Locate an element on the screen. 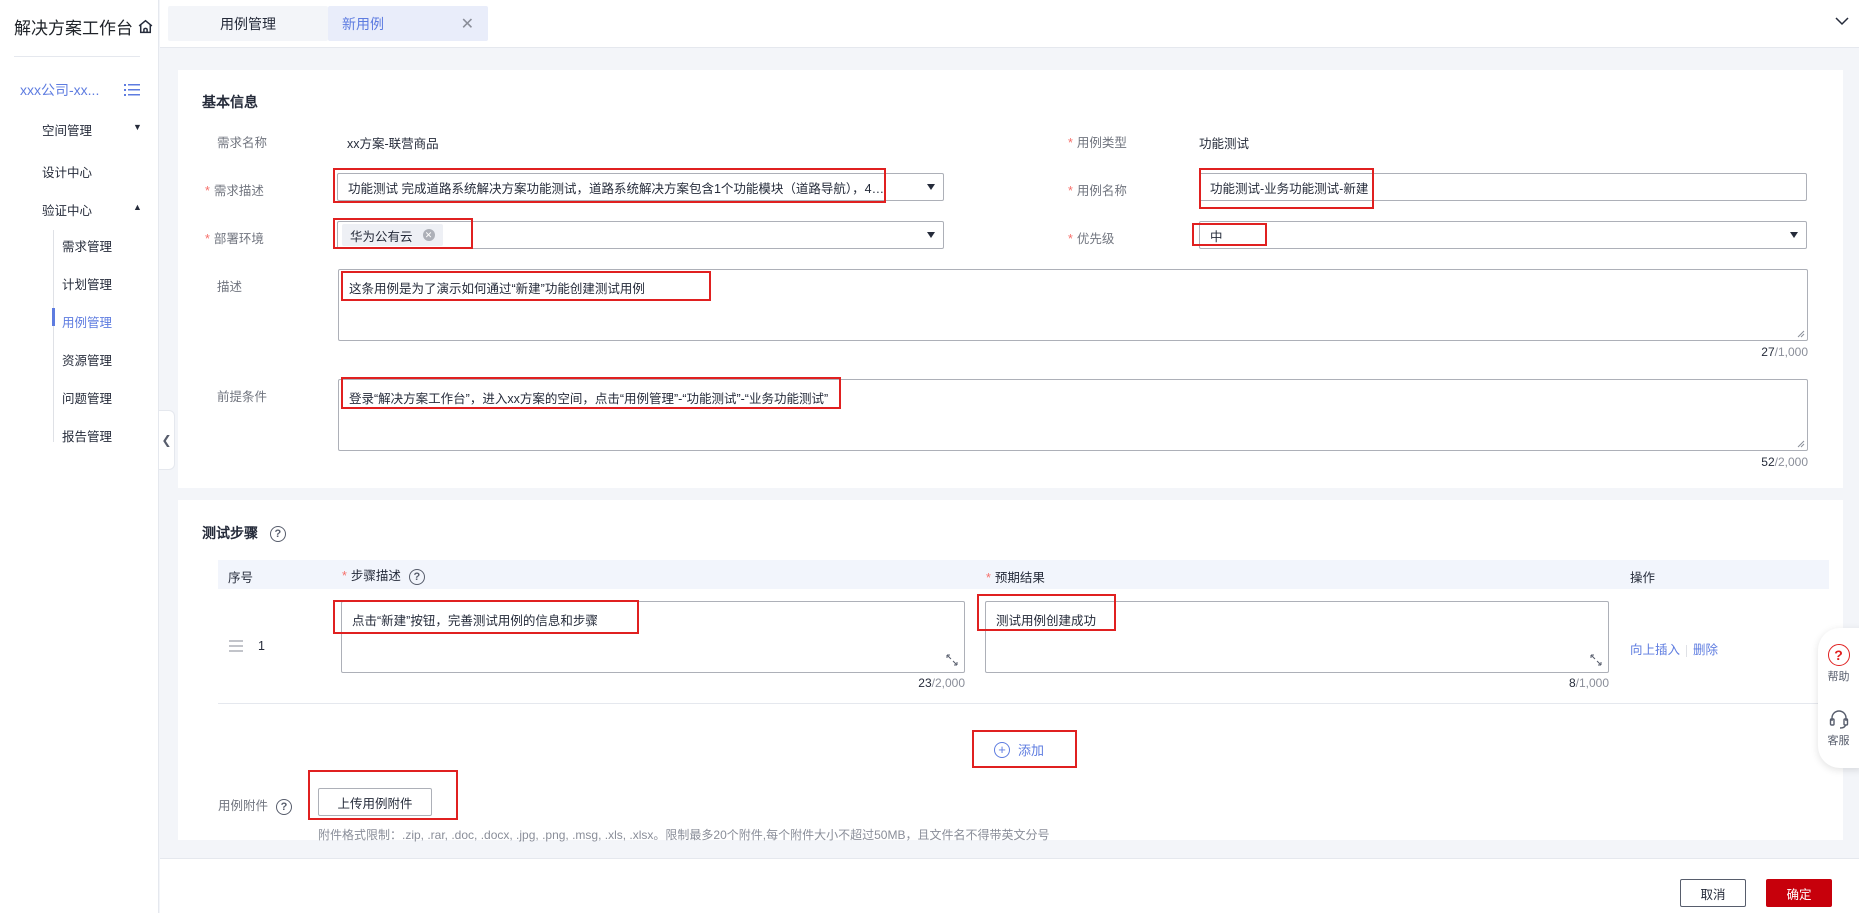 Image resolution: width=1859 pixels, height=913 pixels. steps-table-header: 序号 * 步骤描述? * 预期结果 操作 is located at coordinates (1023, 574).